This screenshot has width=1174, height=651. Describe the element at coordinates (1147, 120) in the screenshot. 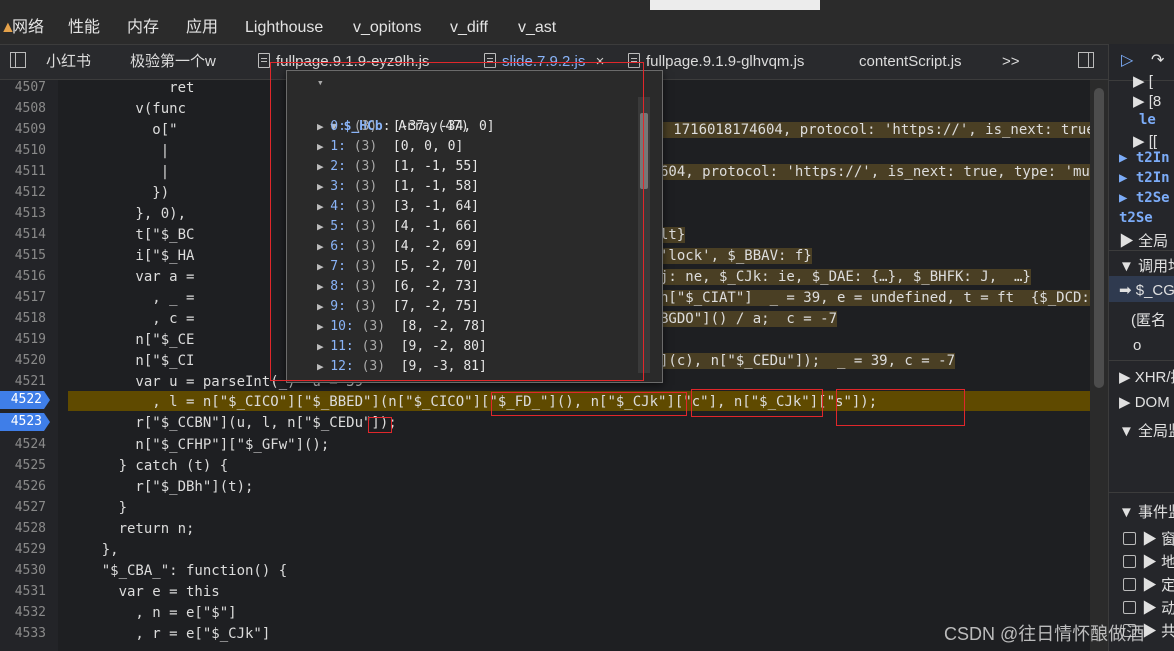

I see `scope-entry: le` at that location.